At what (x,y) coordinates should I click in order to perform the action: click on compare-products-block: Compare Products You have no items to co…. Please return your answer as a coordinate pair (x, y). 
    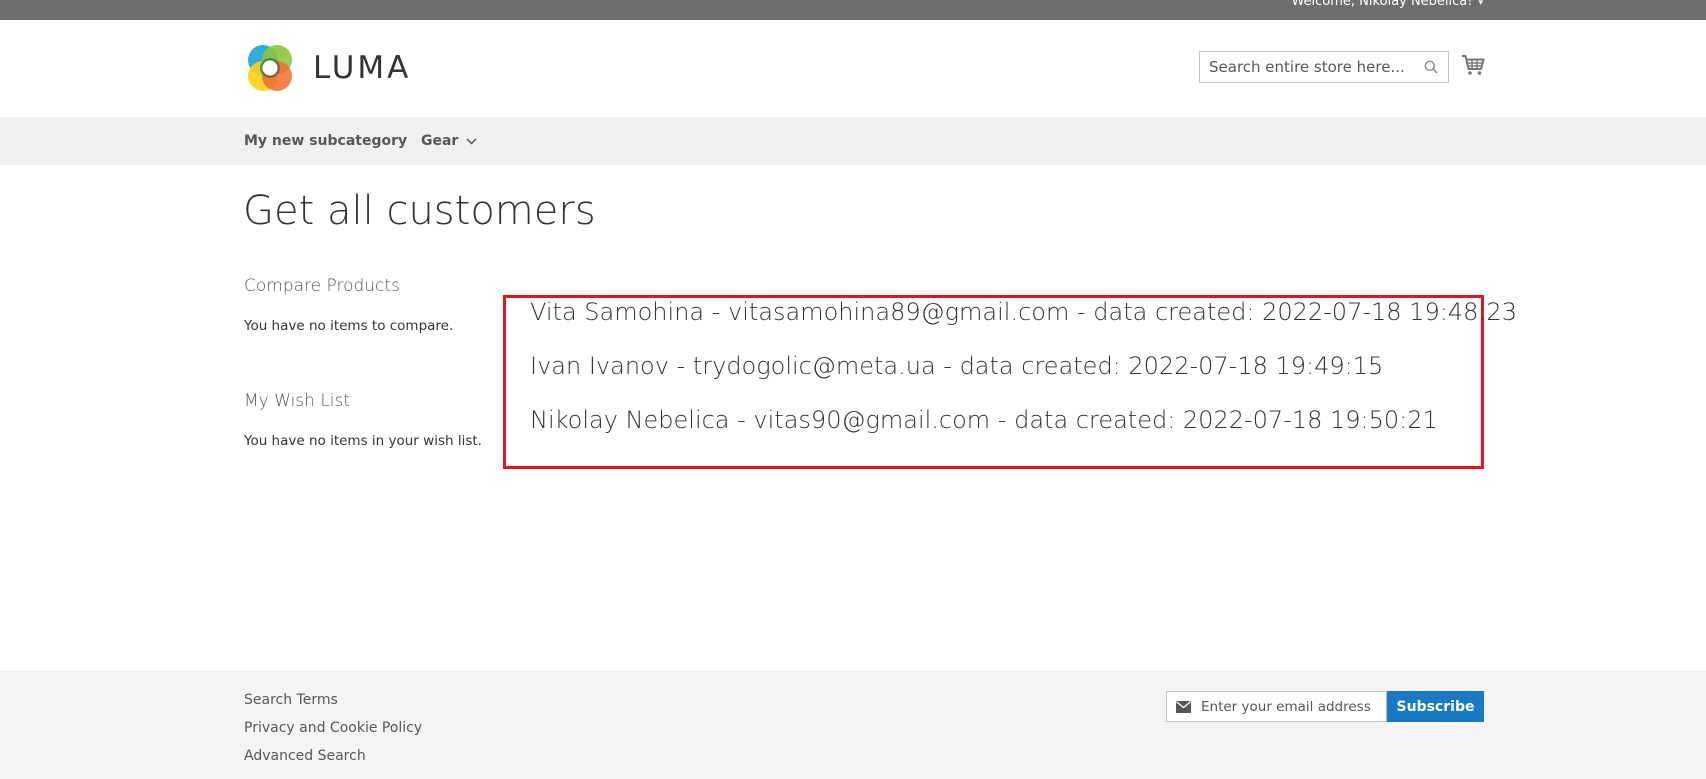
    Looking at the image, I should click on (348, 305).